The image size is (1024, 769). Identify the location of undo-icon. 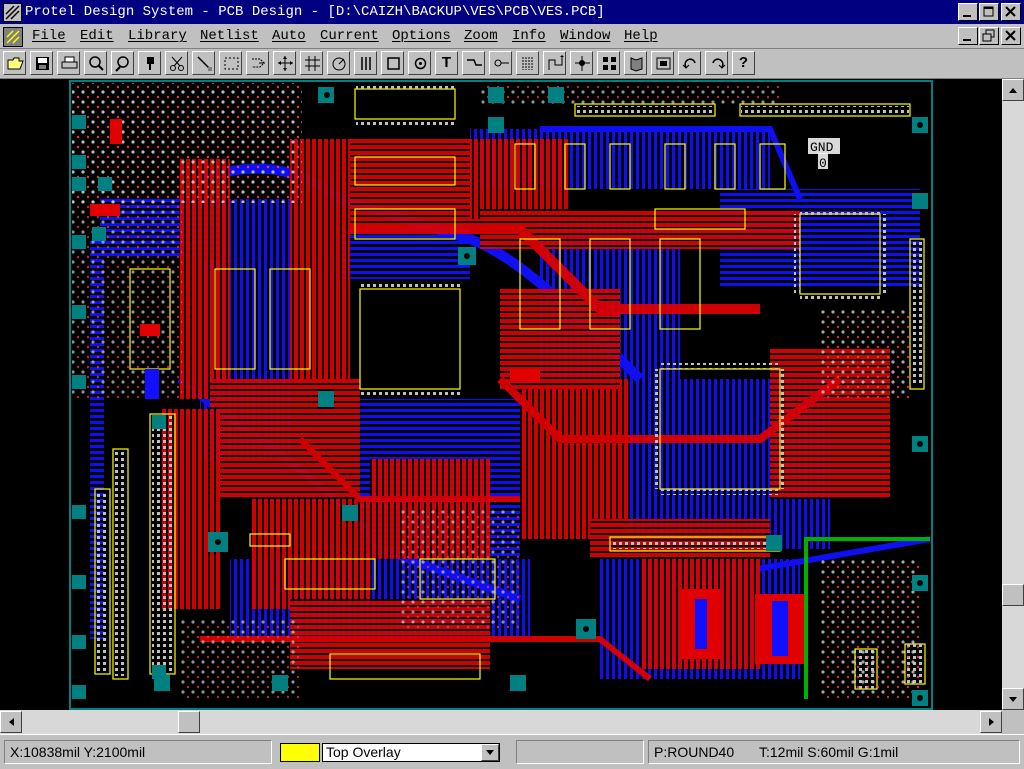
(689, 63).